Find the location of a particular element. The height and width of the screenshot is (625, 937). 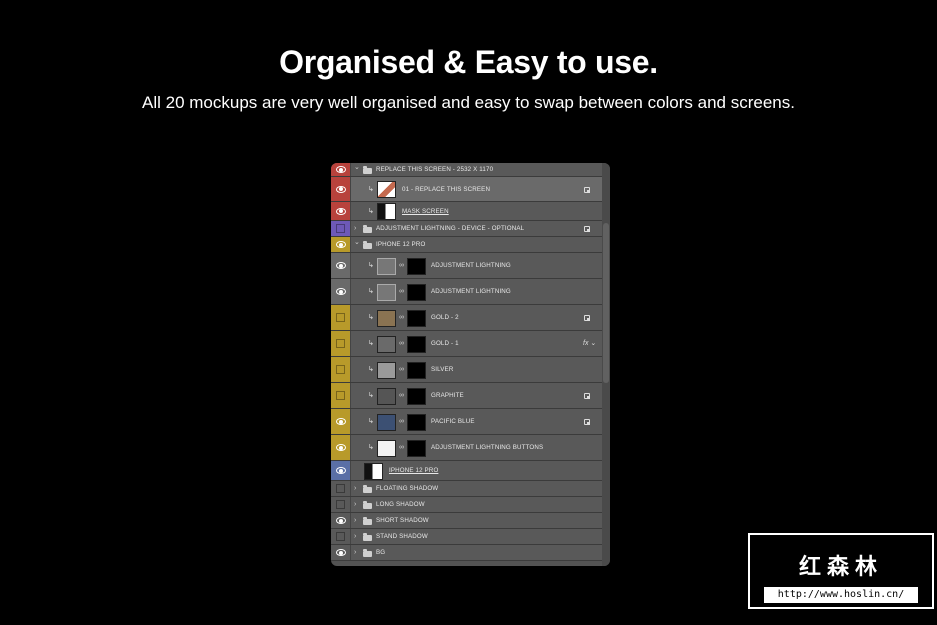

layer-name: BG is located at coordinates (380, 552).